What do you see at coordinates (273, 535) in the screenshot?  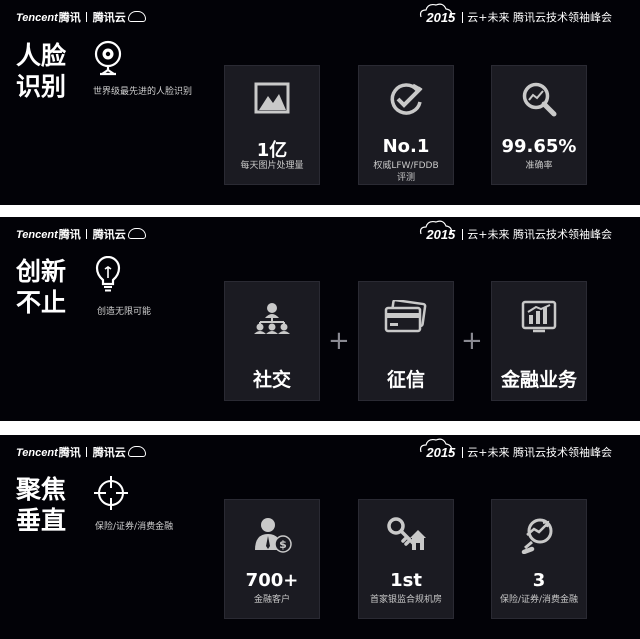 I see `customer-dollar-icon: $` at bounding box center [273, 535].